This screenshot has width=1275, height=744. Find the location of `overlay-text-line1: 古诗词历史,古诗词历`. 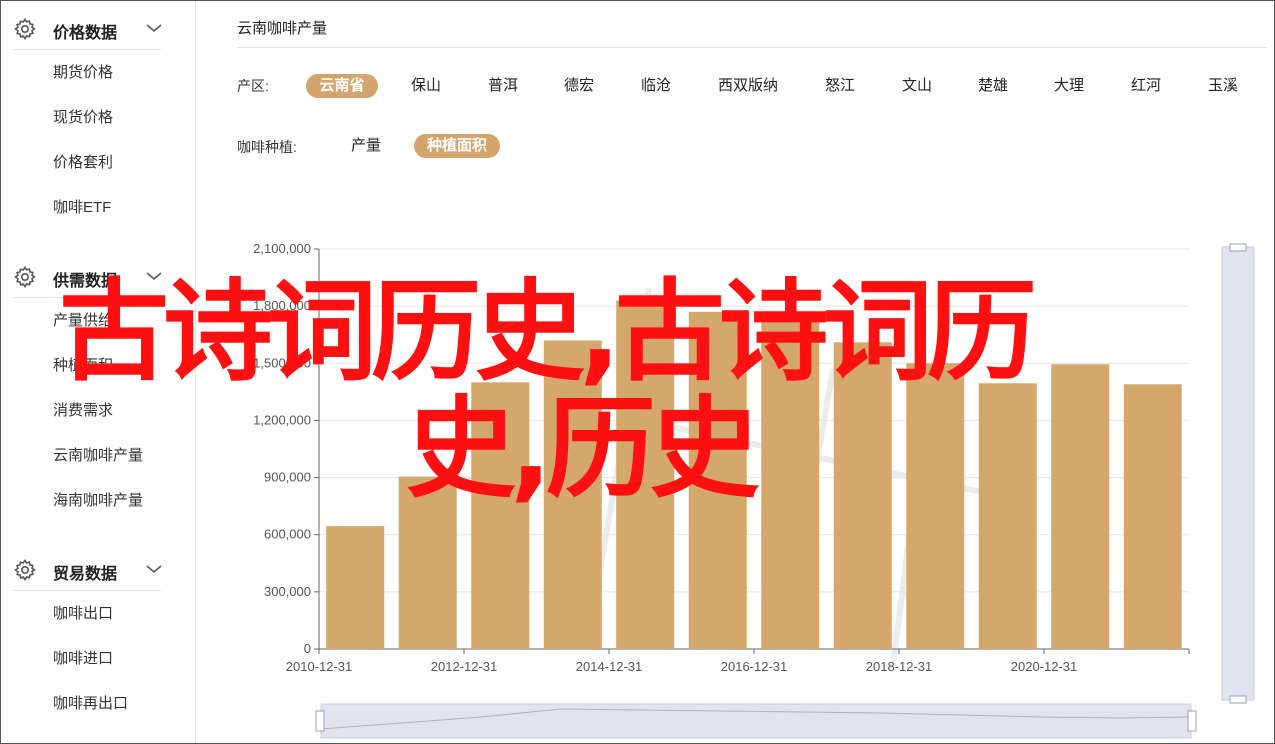

overlay-text-line1: 古诗词历史,古诗词历 is located at coordinates (548, 332).